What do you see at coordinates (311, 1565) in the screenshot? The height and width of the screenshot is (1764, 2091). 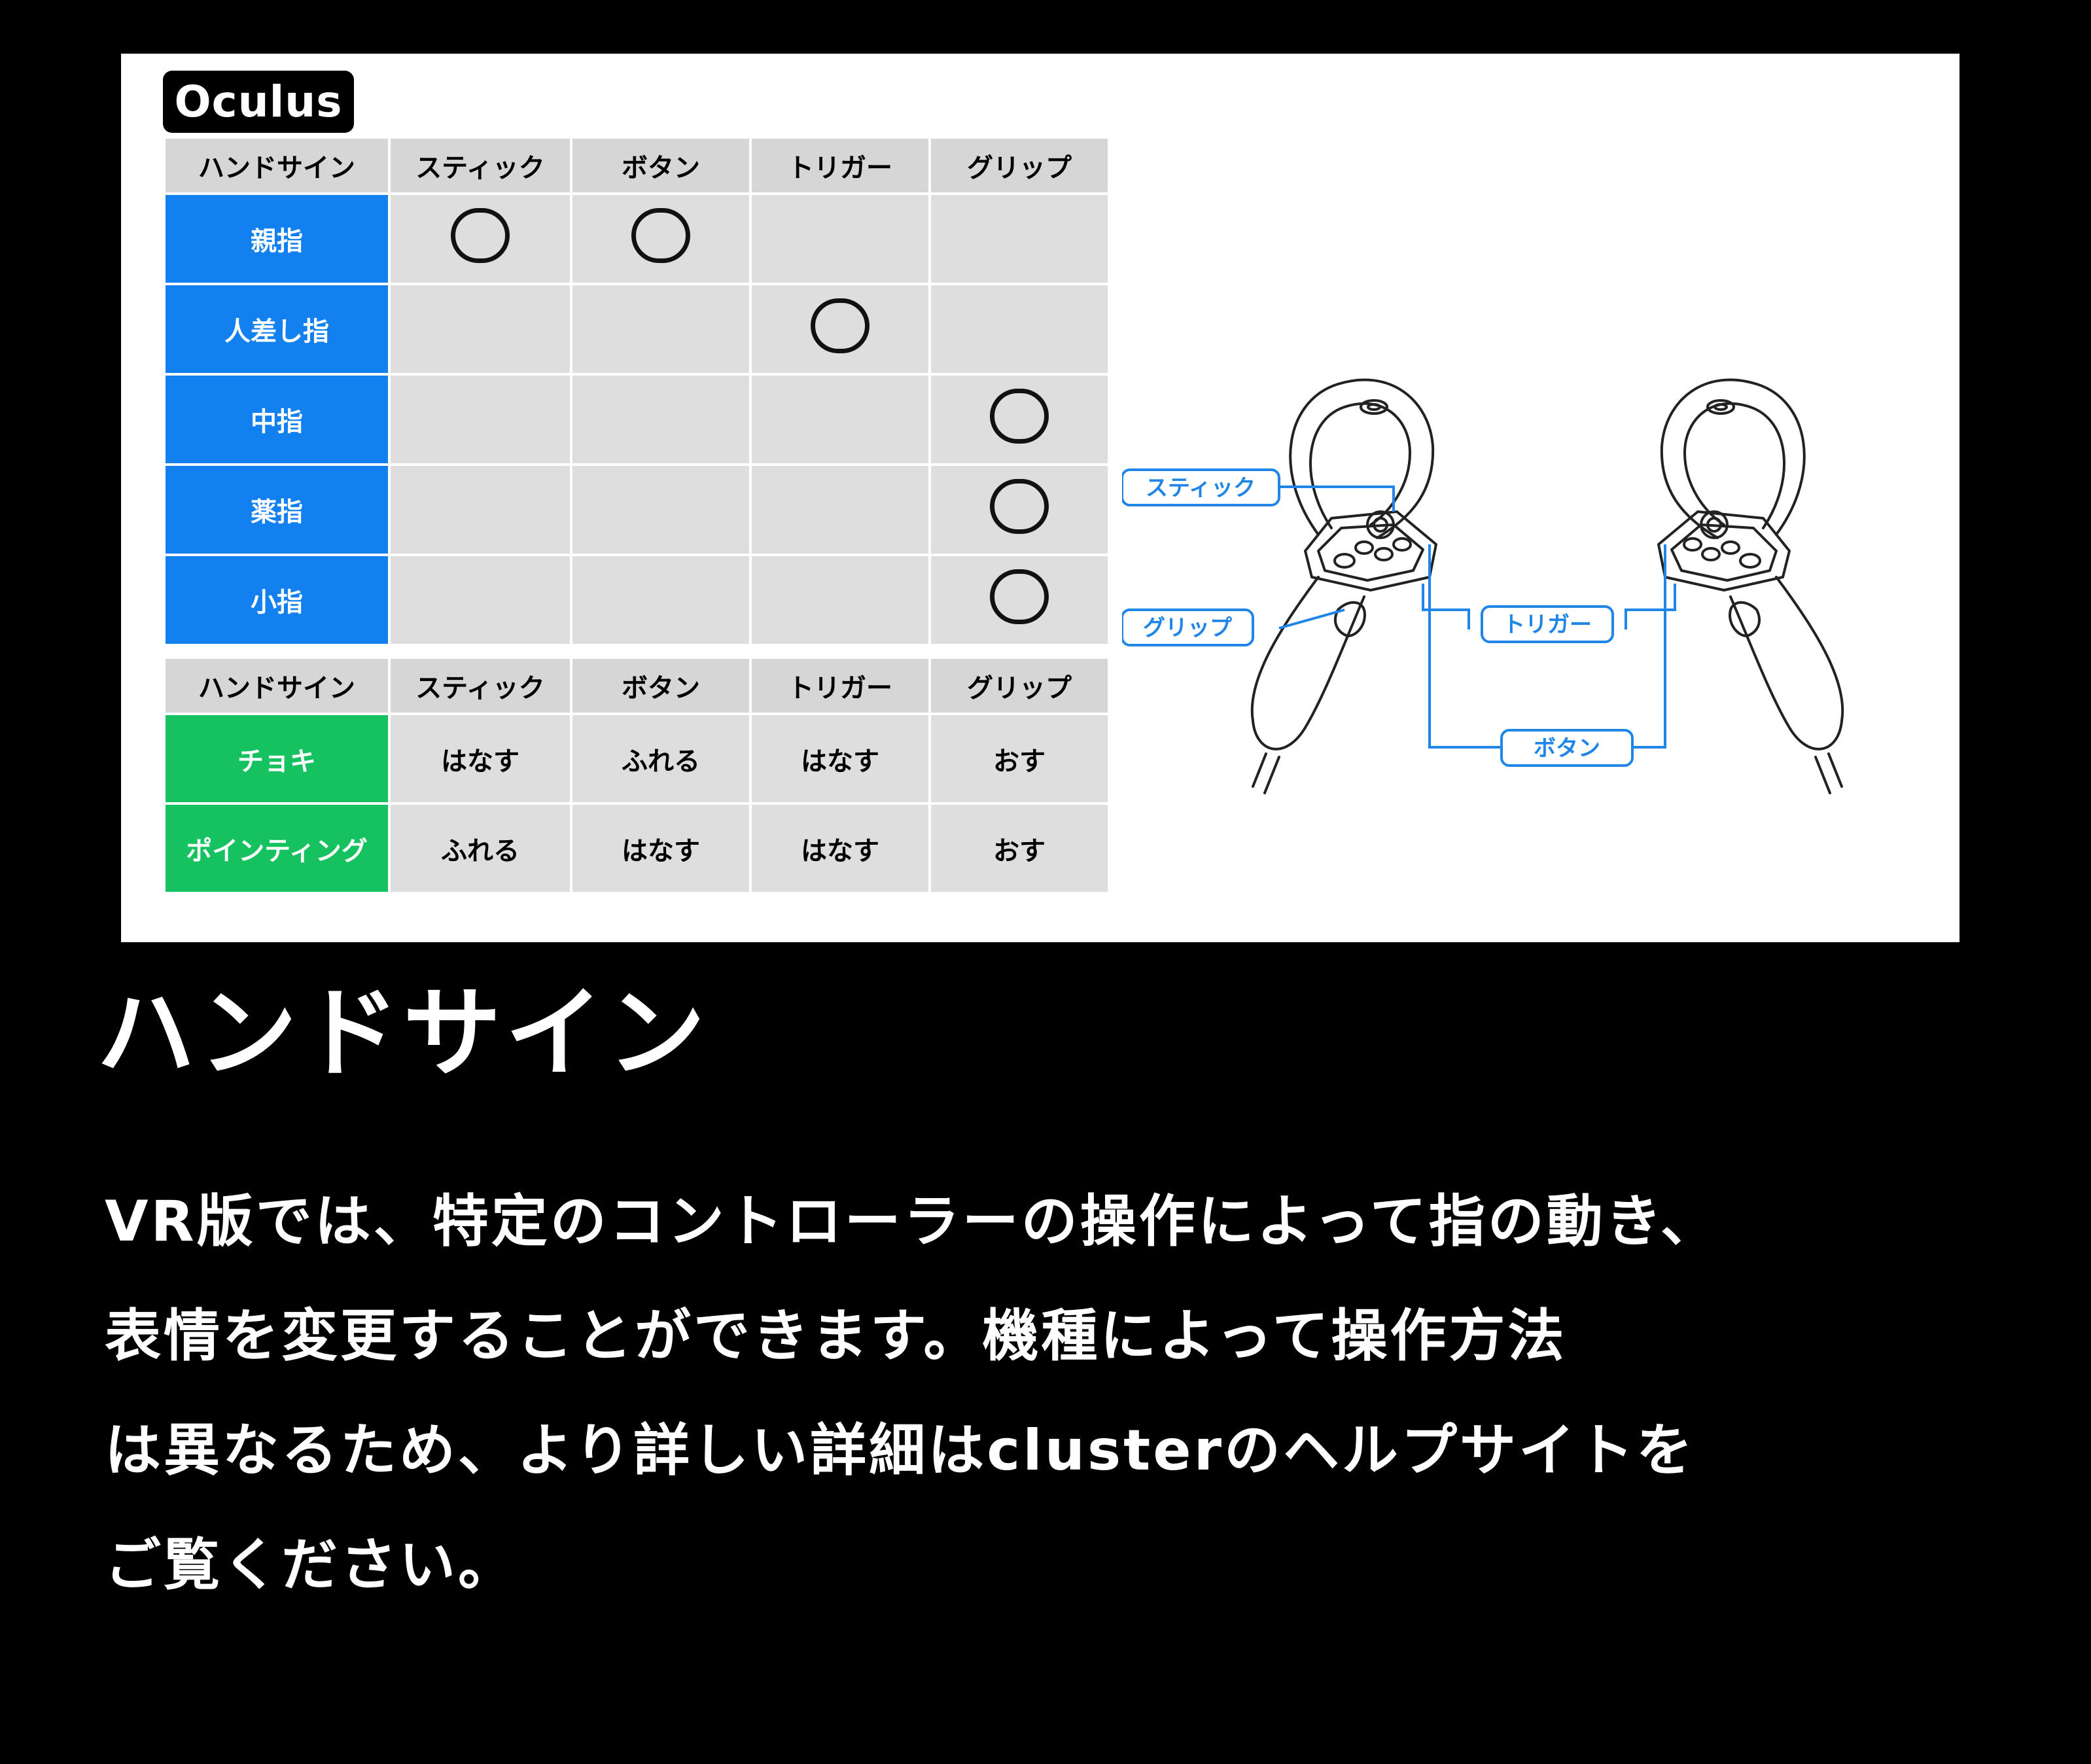 I see `description-line: ご覧ください。` at bounding box center [311, 1565].